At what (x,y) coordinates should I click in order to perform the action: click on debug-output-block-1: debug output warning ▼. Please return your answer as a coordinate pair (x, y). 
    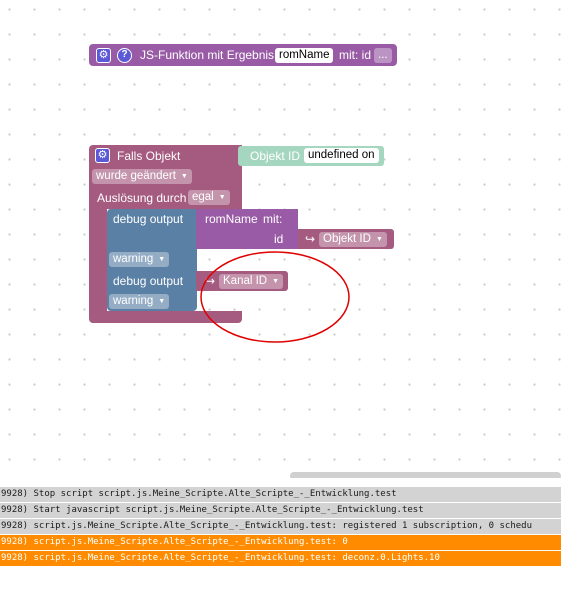
    Looking at the image, I should click on (152, 240).